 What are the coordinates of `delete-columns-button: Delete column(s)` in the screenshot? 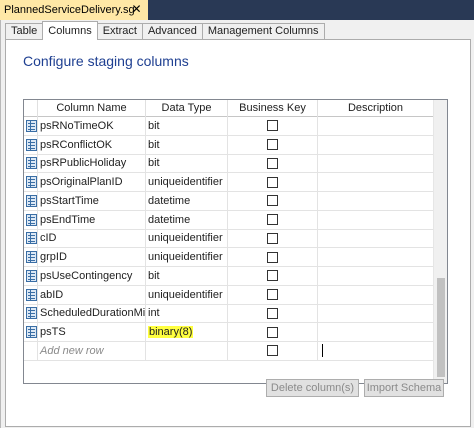 It's located at (312, 388).